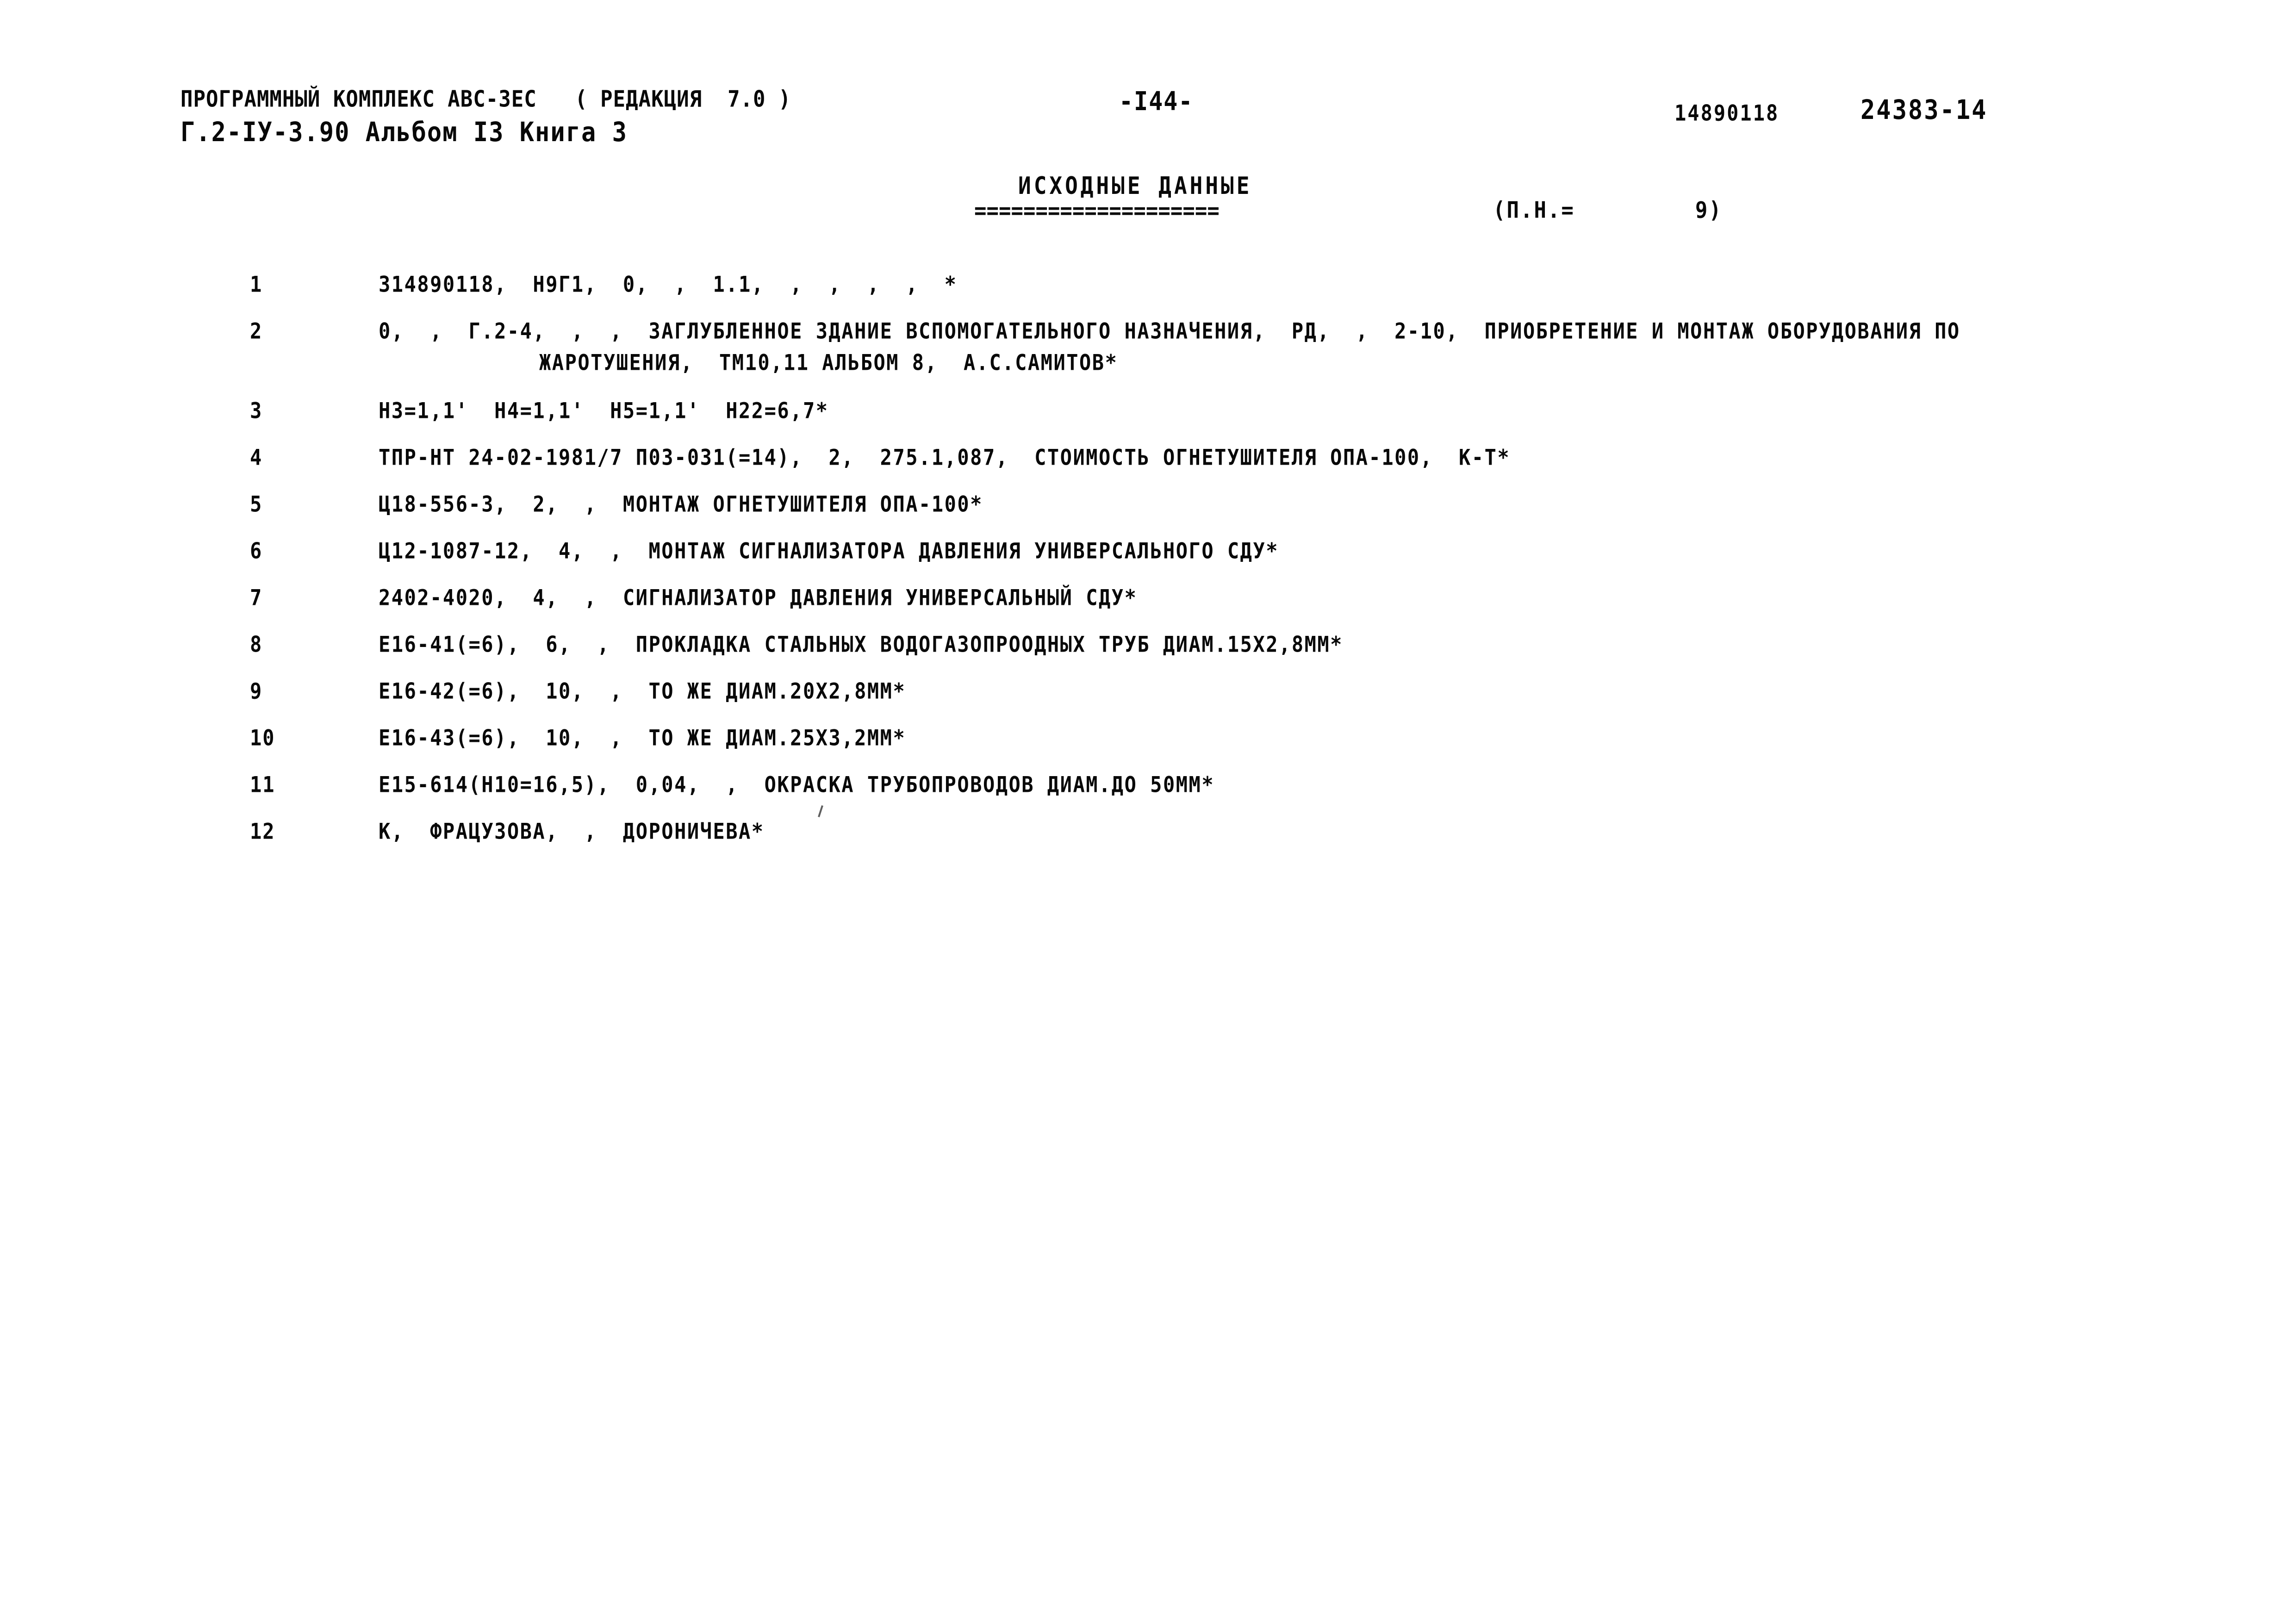  What do you see at coordinates (256, 644) in the screenshot?
I see `row-number: 8` at bounding box center [256, 644].